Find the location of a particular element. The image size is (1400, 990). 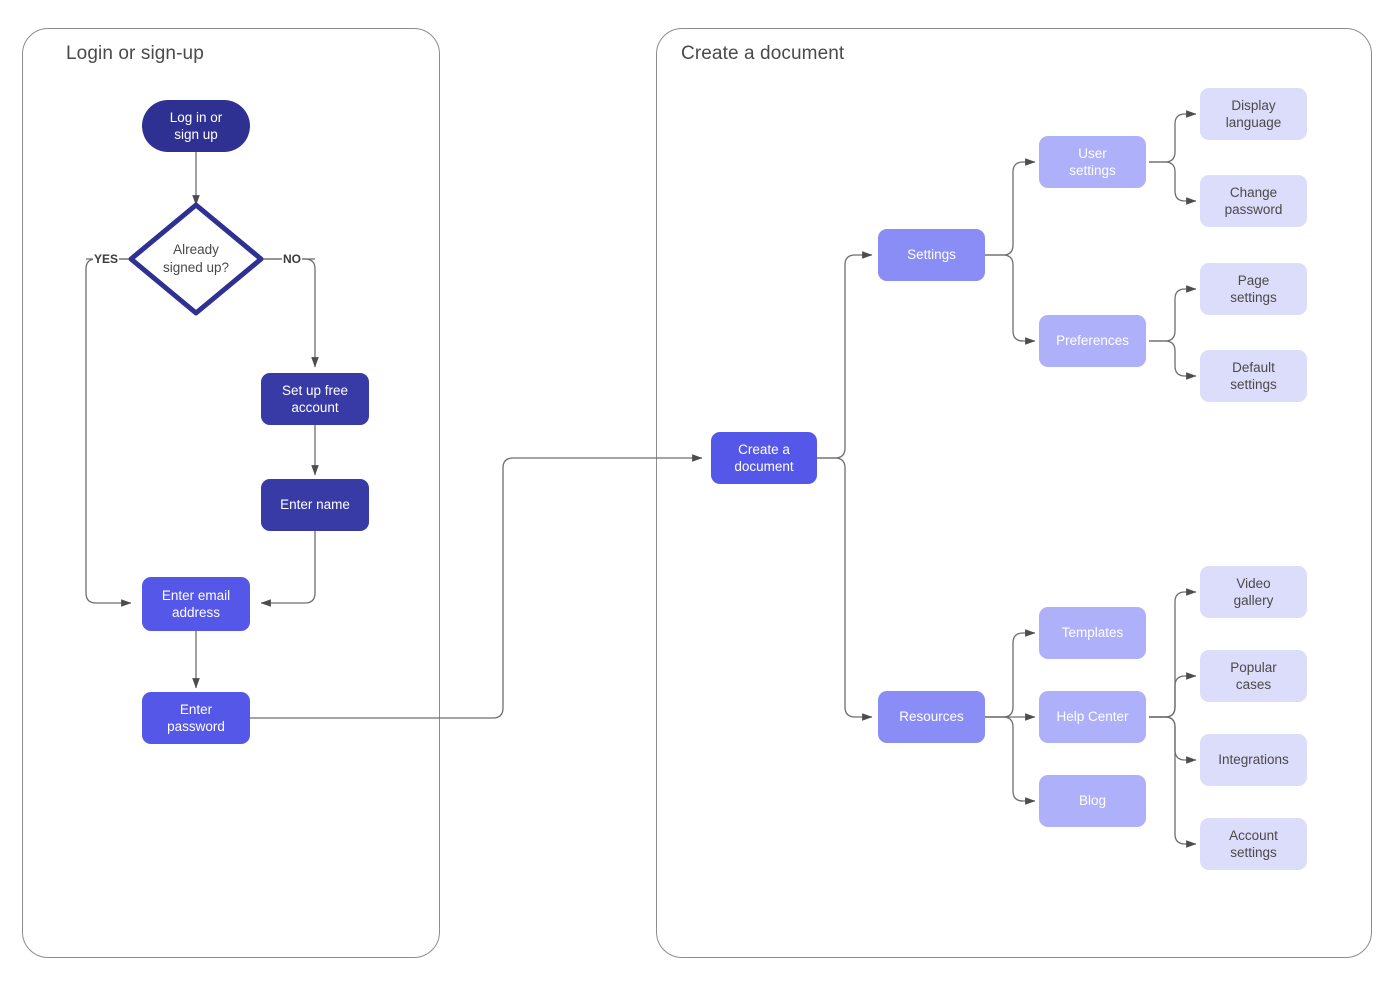

node-set-up-free-account: Set up free account is located at coordinates (315, 399).